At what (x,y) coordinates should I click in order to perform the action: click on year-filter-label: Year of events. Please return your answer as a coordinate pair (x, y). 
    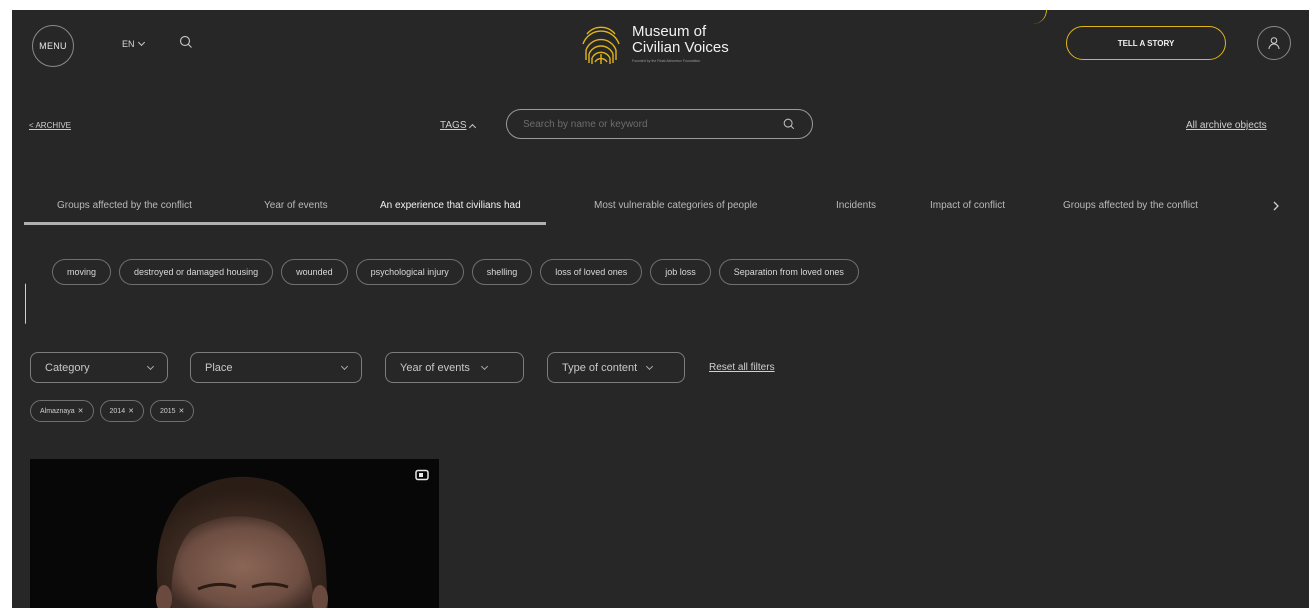
    Looking at the image, I should click on (435, 367).